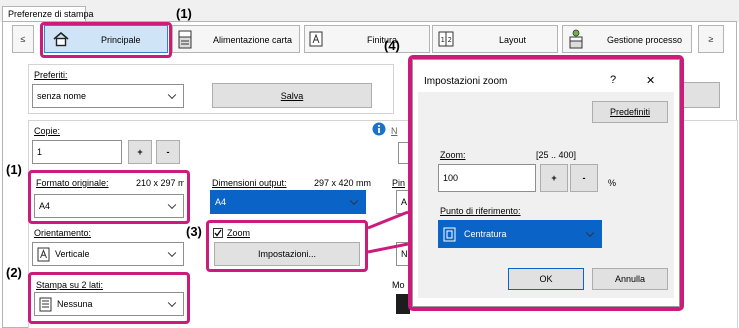 This screenshot has height=328, width=739. Describe the element at coordinates (466, 81) in the screenshot. I see `dialog-title: Impostazioni zoom` at that location.